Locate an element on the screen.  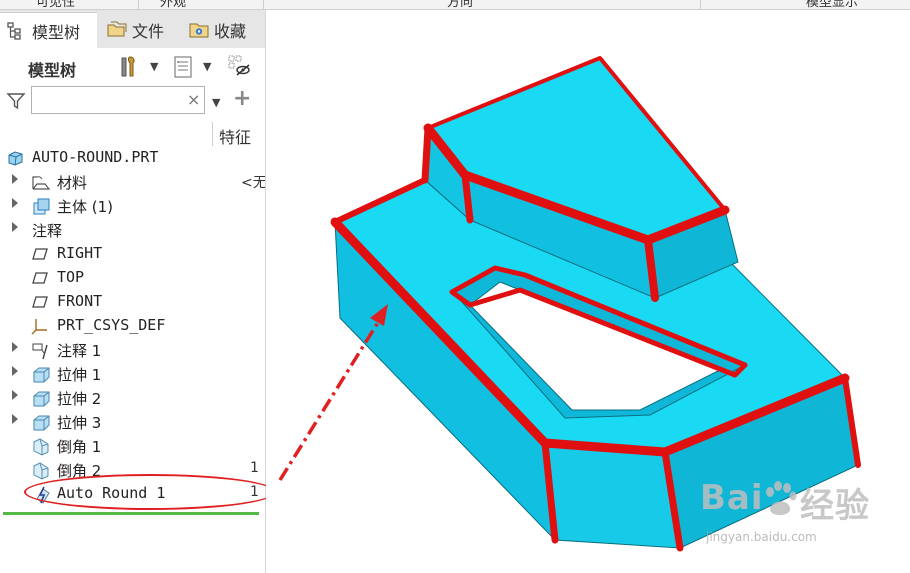
tab-folder-browser: 文件 is located at coordinates (141, 30).